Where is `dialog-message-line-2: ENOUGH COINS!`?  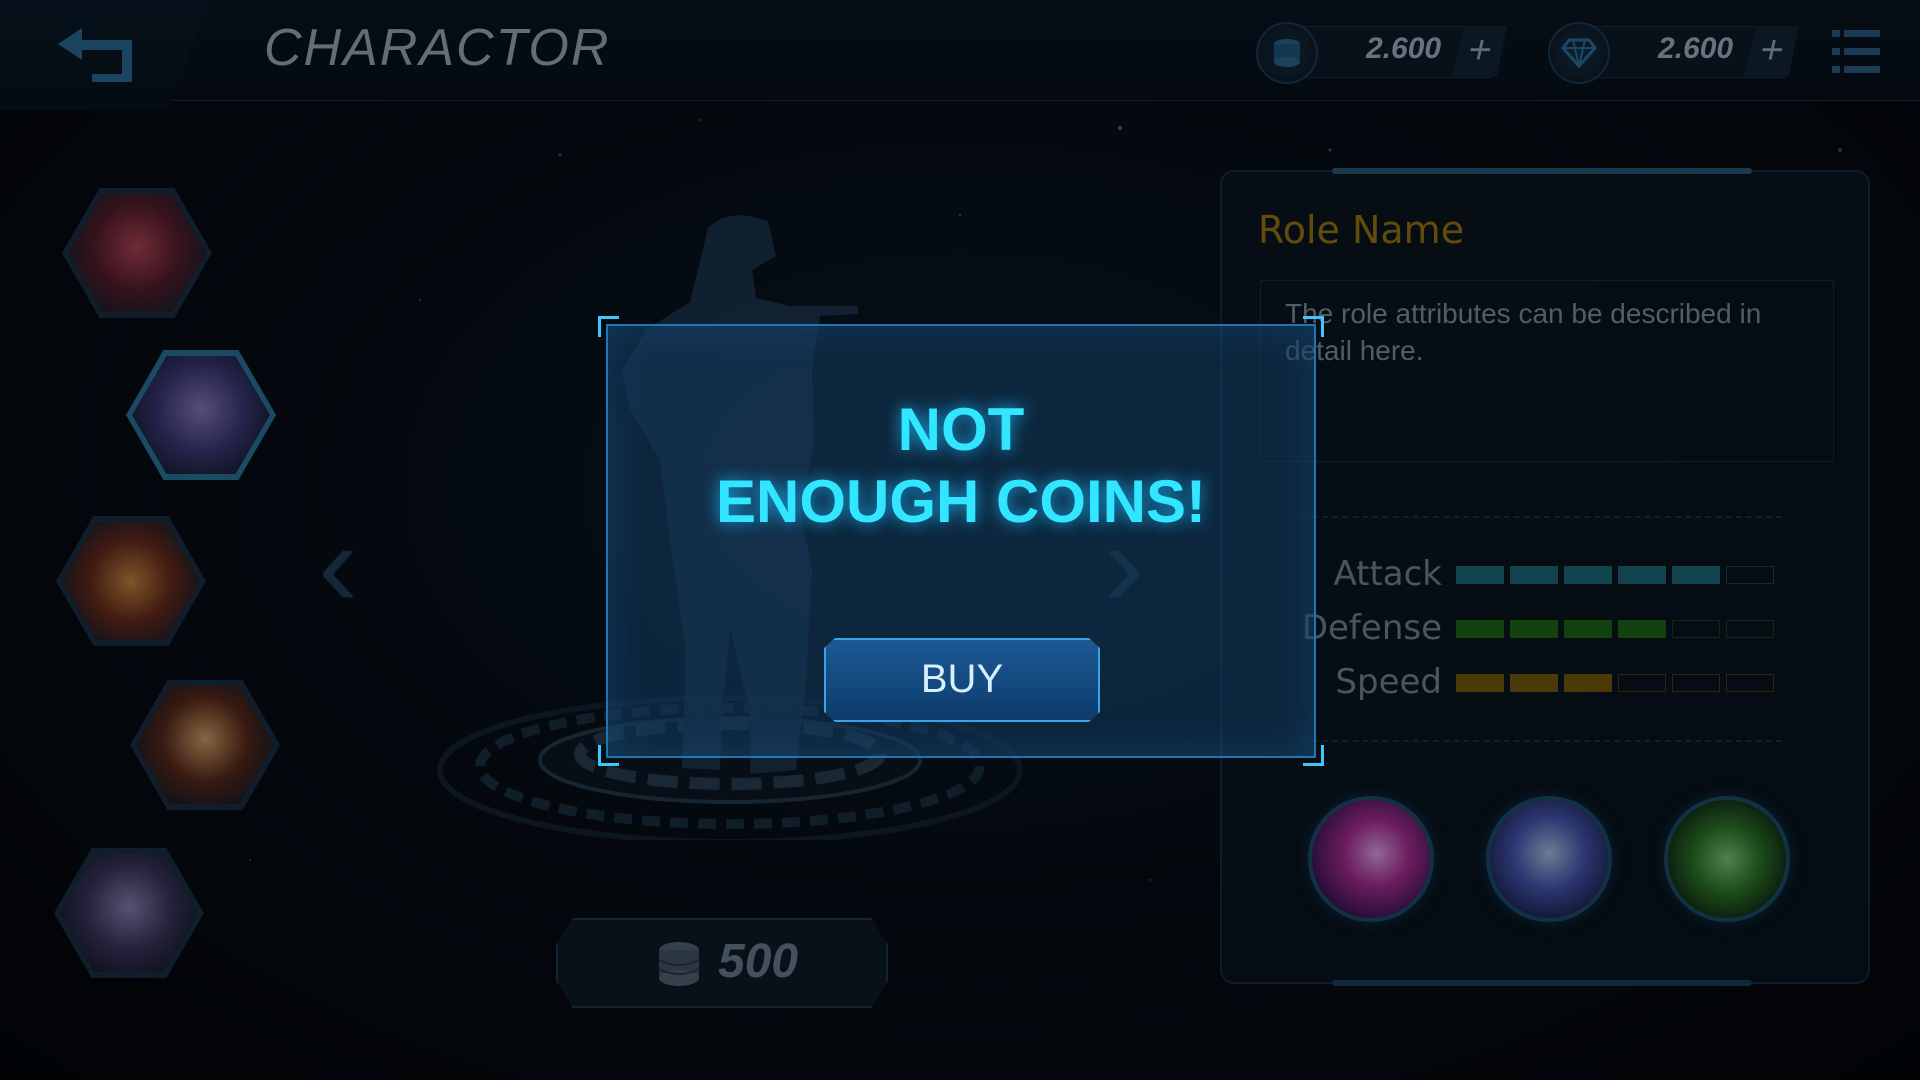 dialog-message-line-2: ENOUGH COINS! is located at coordinates (961, 501).